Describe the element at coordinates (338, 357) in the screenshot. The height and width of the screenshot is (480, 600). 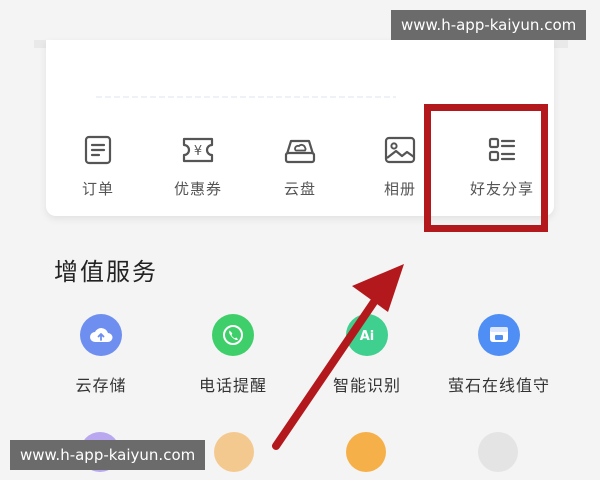
I see `annotation-arrow` at that location.